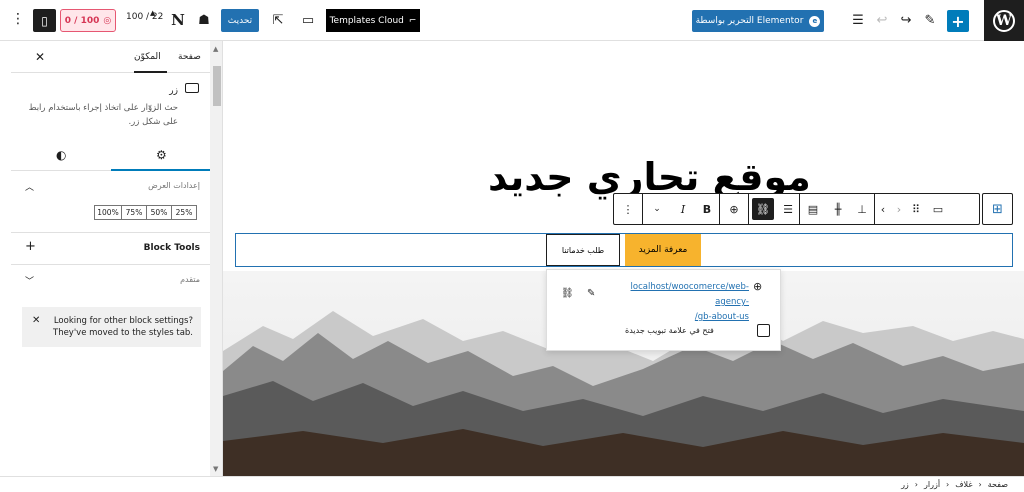 This screenshot has width=1024, height=492. I want to click on open-new-tab-label: فتح في علامة تبويب جديدة, so click(669, 330).